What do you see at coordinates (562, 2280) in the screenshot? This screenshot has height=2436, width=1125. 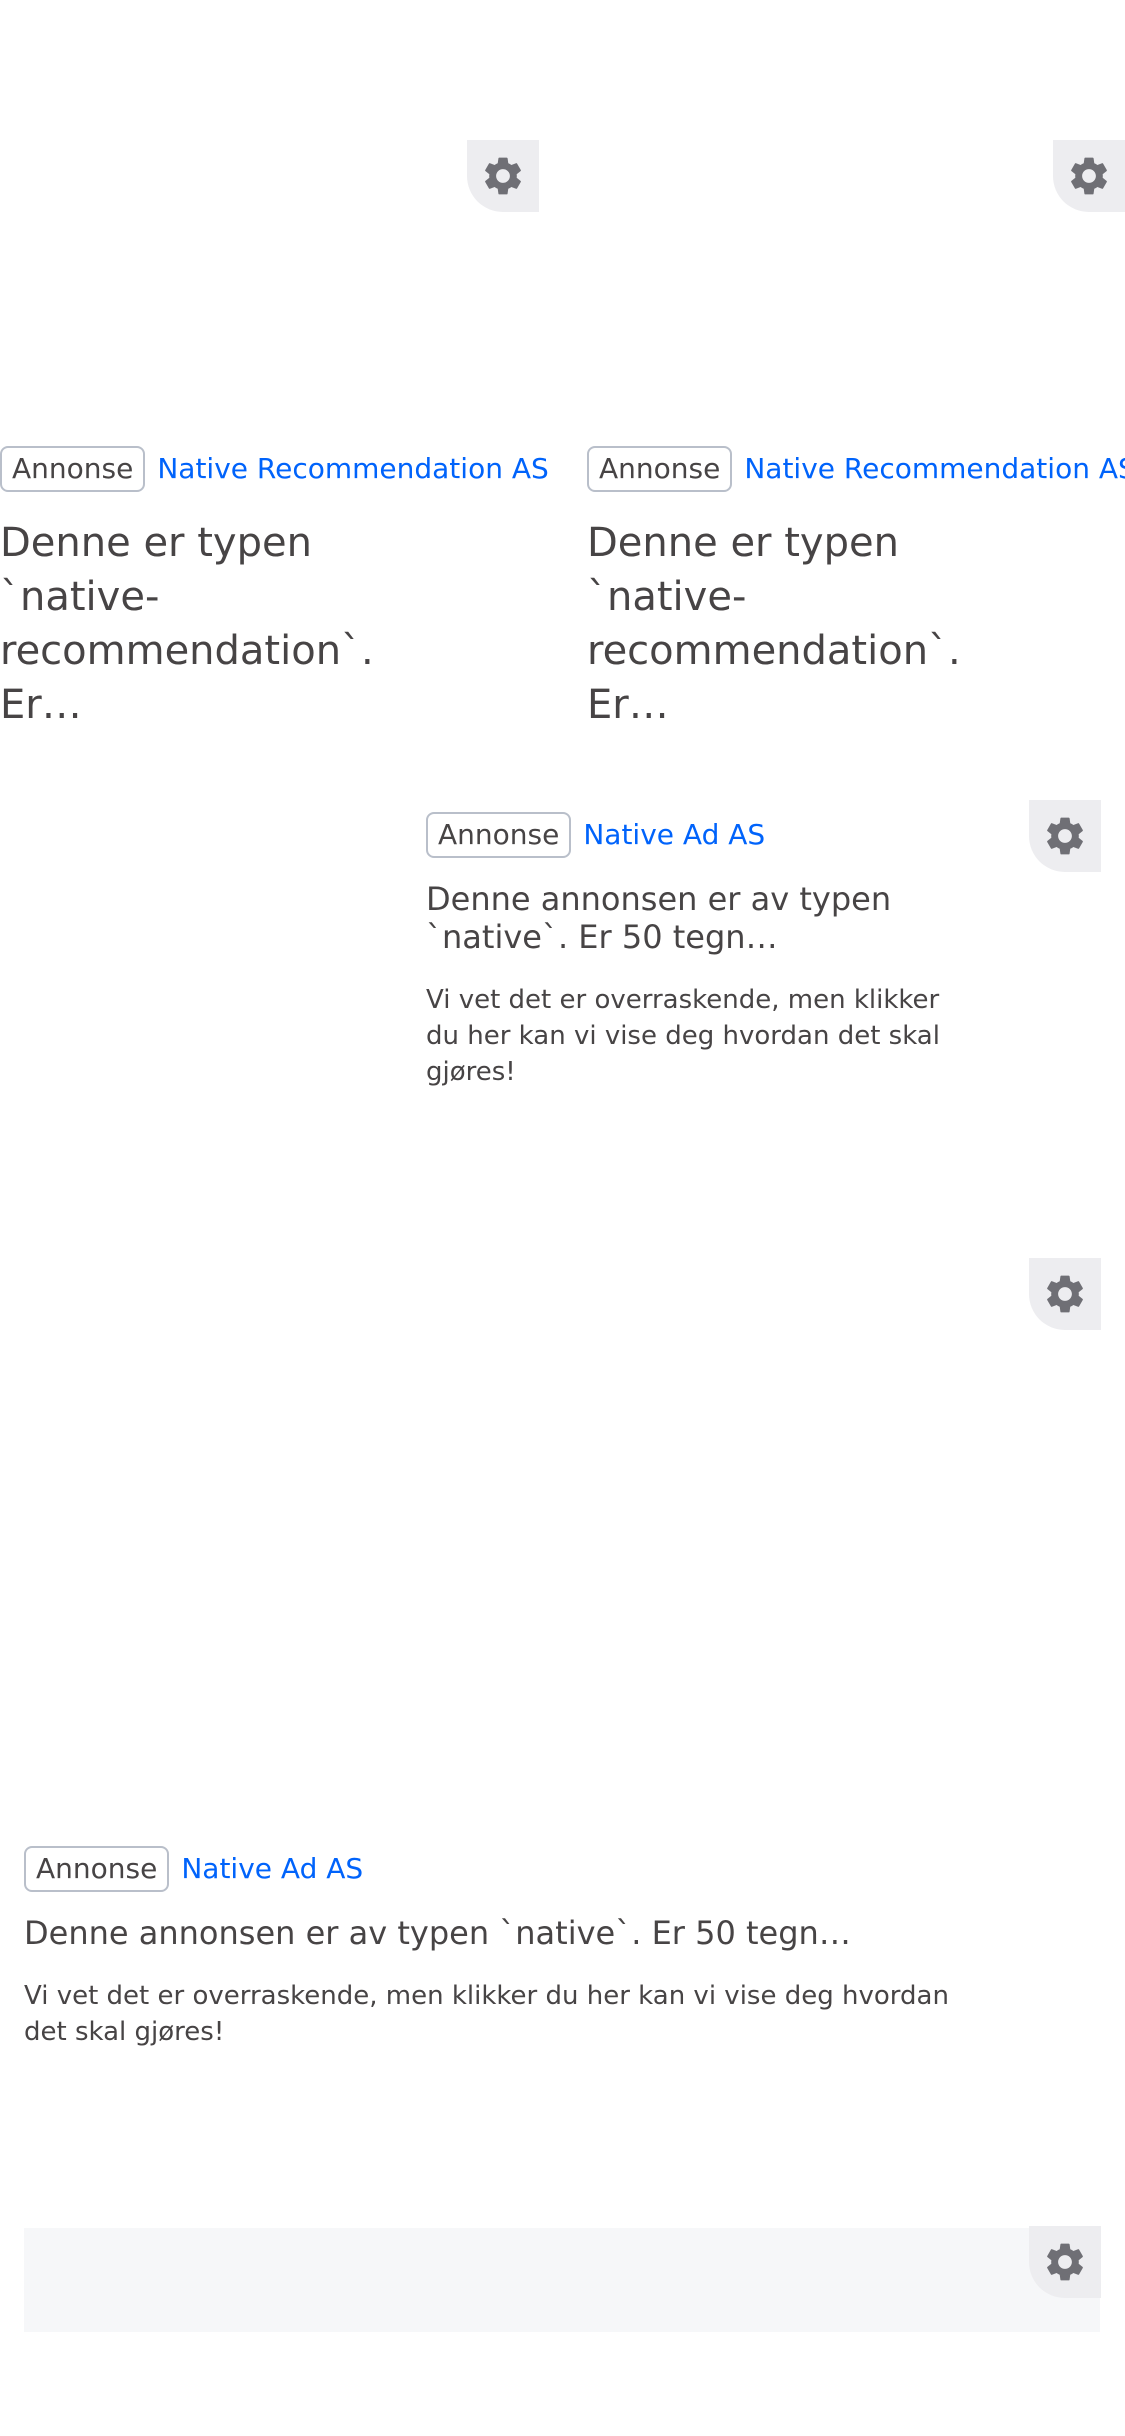 I see `ad-placeholder` at bounding box center [562, 2280].